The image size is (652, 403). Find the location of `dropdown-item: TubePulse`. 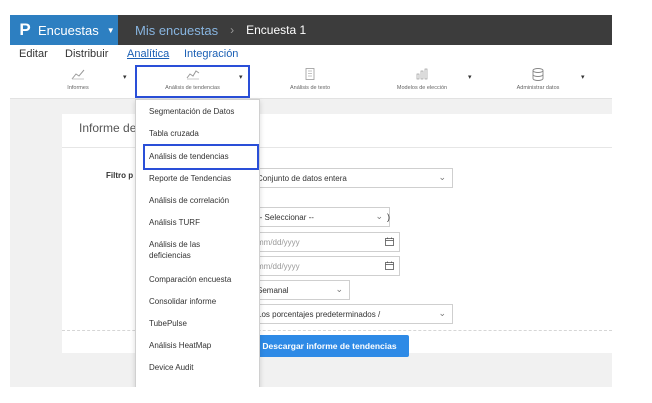

dropdown-item: TubePulse is located at coordinates (168, 324).